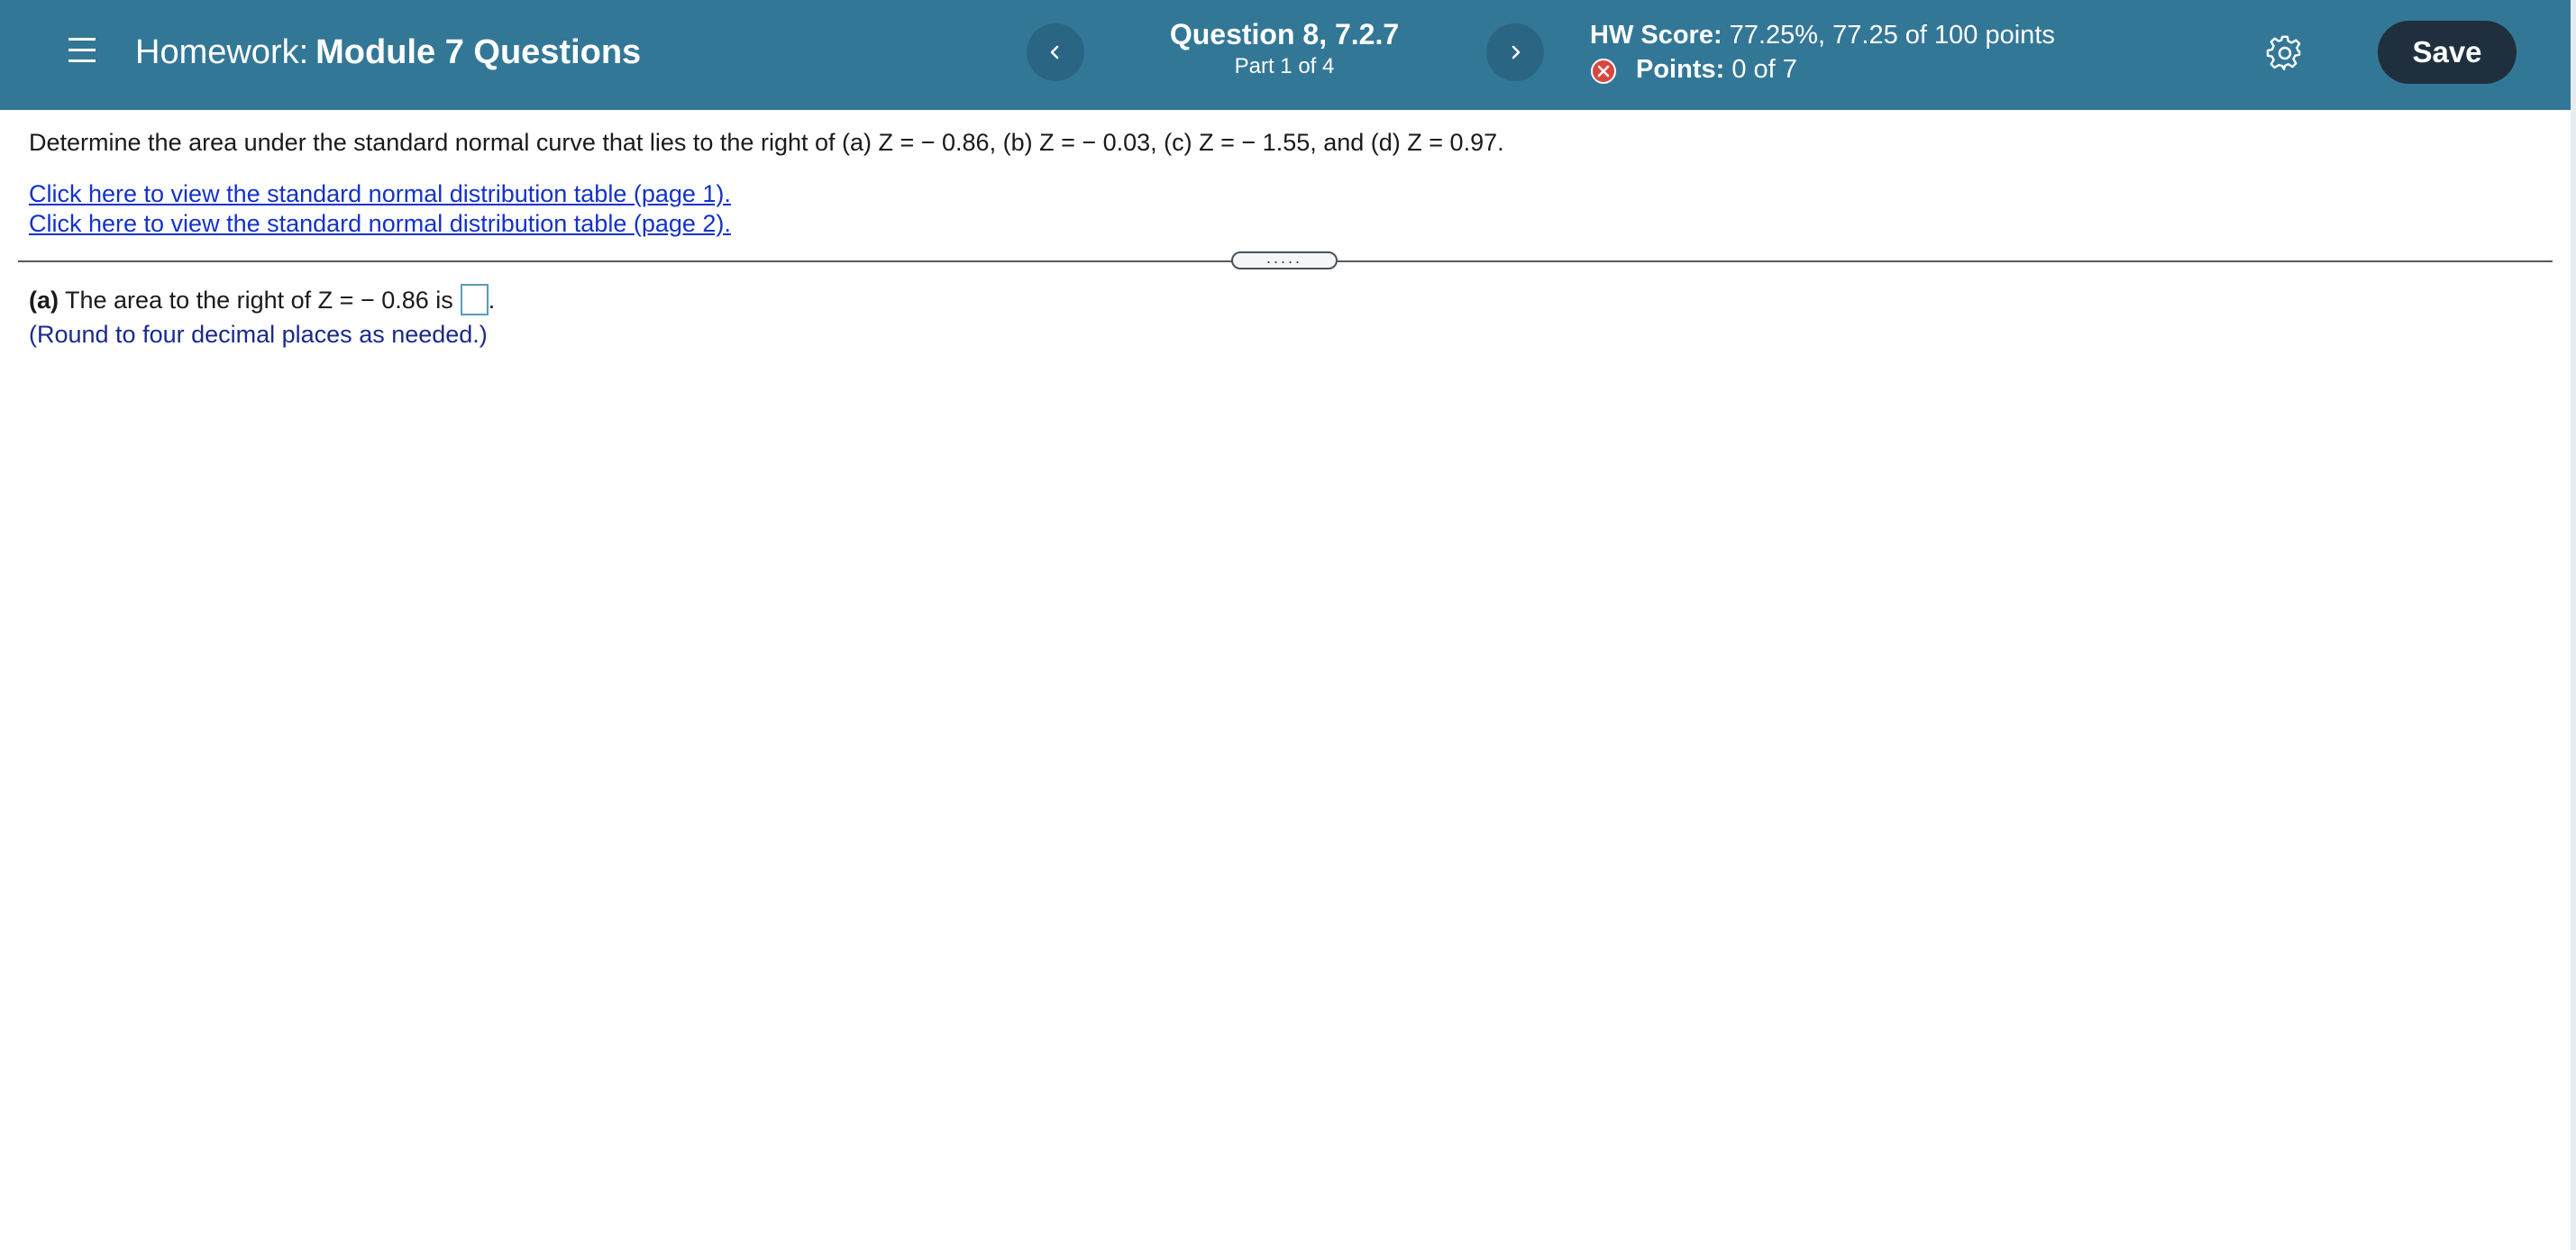  What do you see at coordinates (2573, 625) in the screenshot?
I see `page-scroll-edge` at bounding box center [2573, 625].